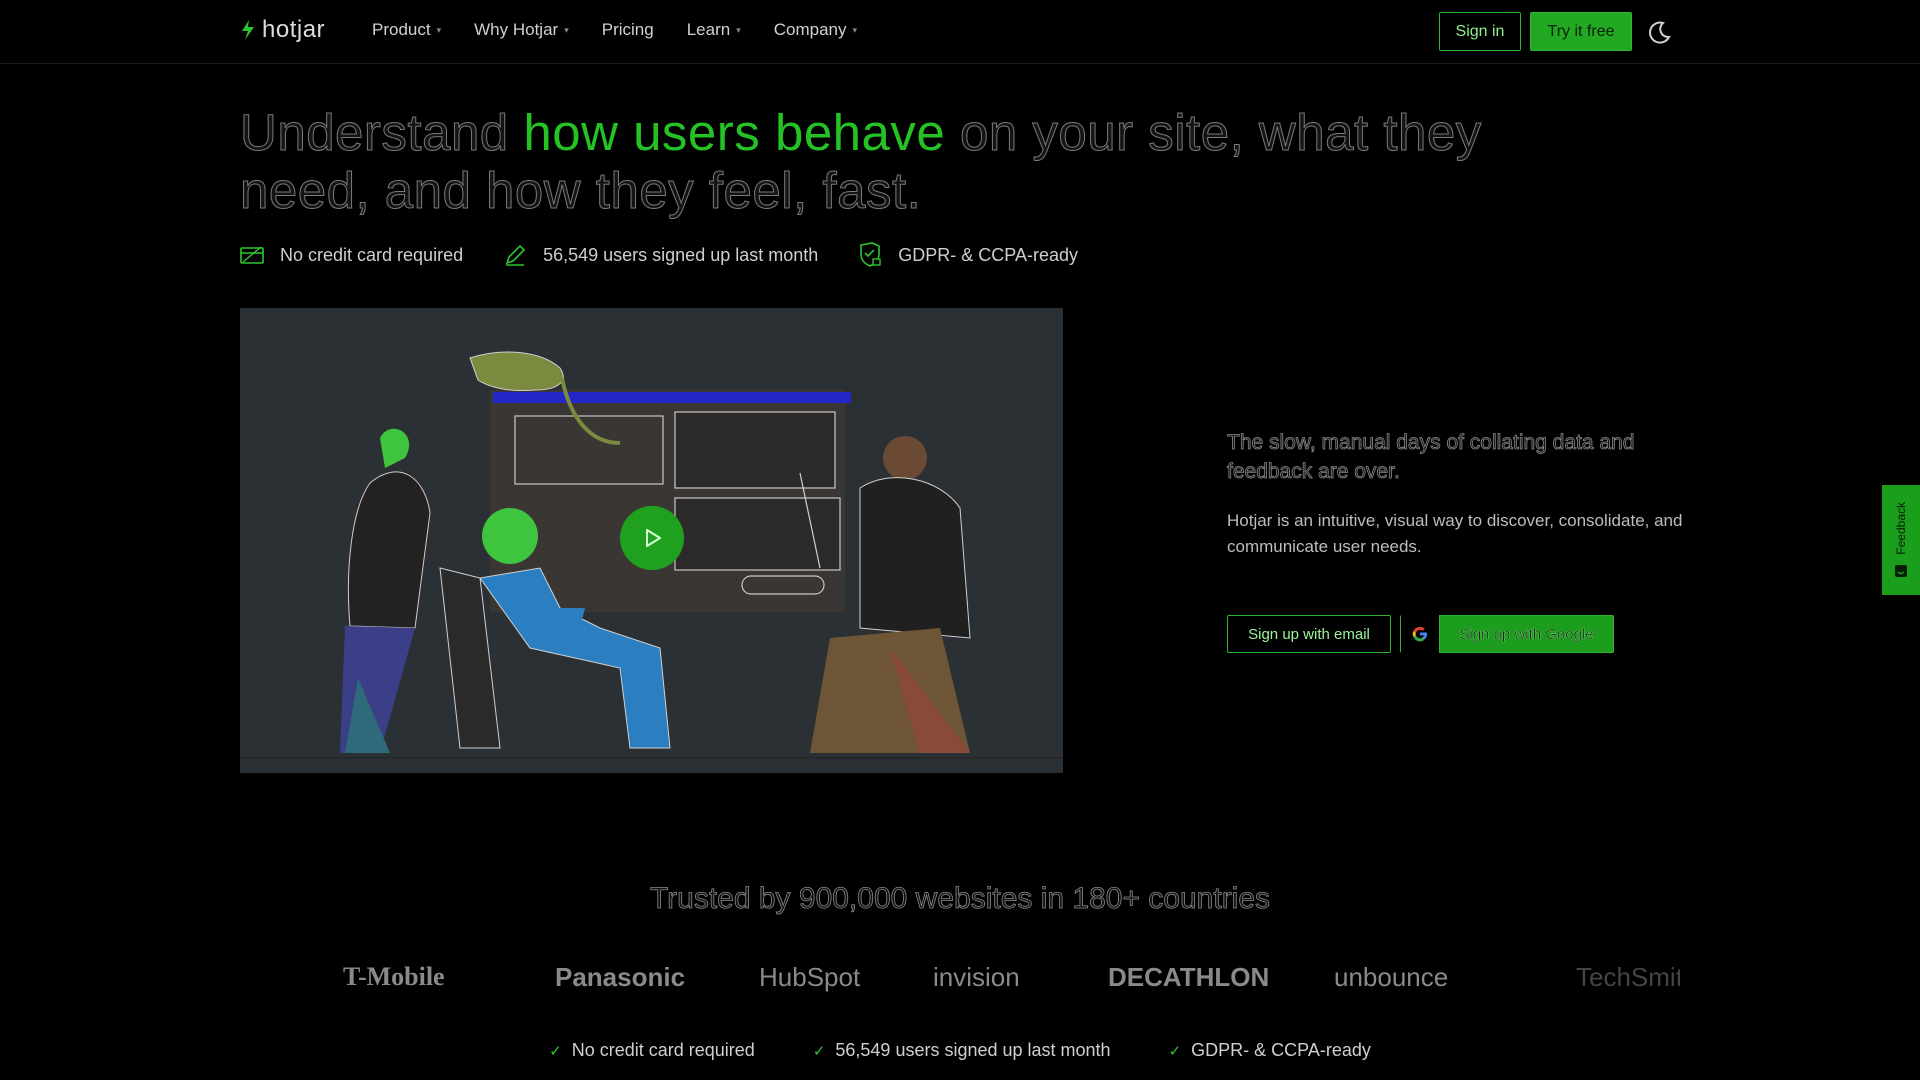 This screenshot has height=1080, width=1920. What do you see at coordinates (1660, 32) in the screenshot?
I see `moon-icon` at bounding box center [1660, 32].